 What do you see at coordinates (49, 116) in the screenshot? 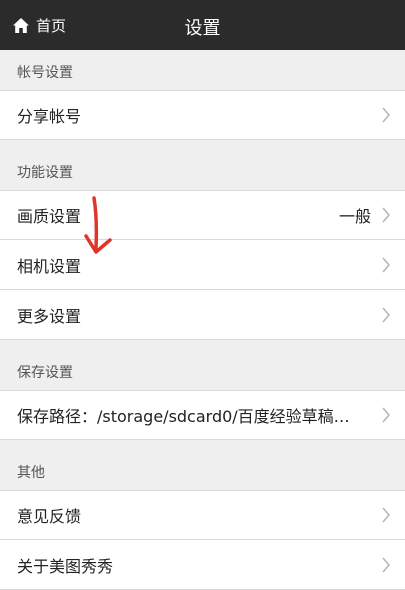
I see `row-label: 分享帐号` at bounding box center [49, 116].